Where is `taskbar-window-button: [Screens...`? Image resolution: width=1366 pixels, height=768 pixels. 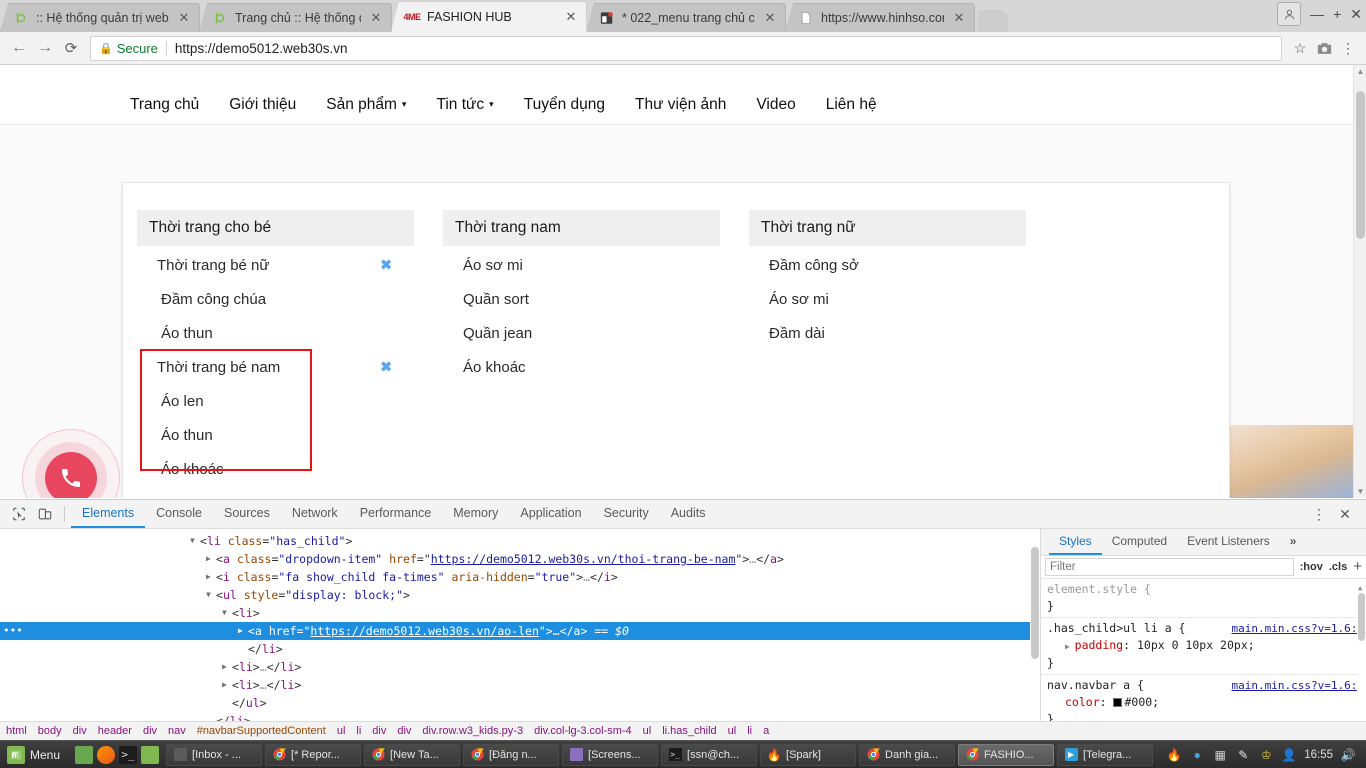
taskbar-window-button: [Screens... is located at coordinates (610, 754).